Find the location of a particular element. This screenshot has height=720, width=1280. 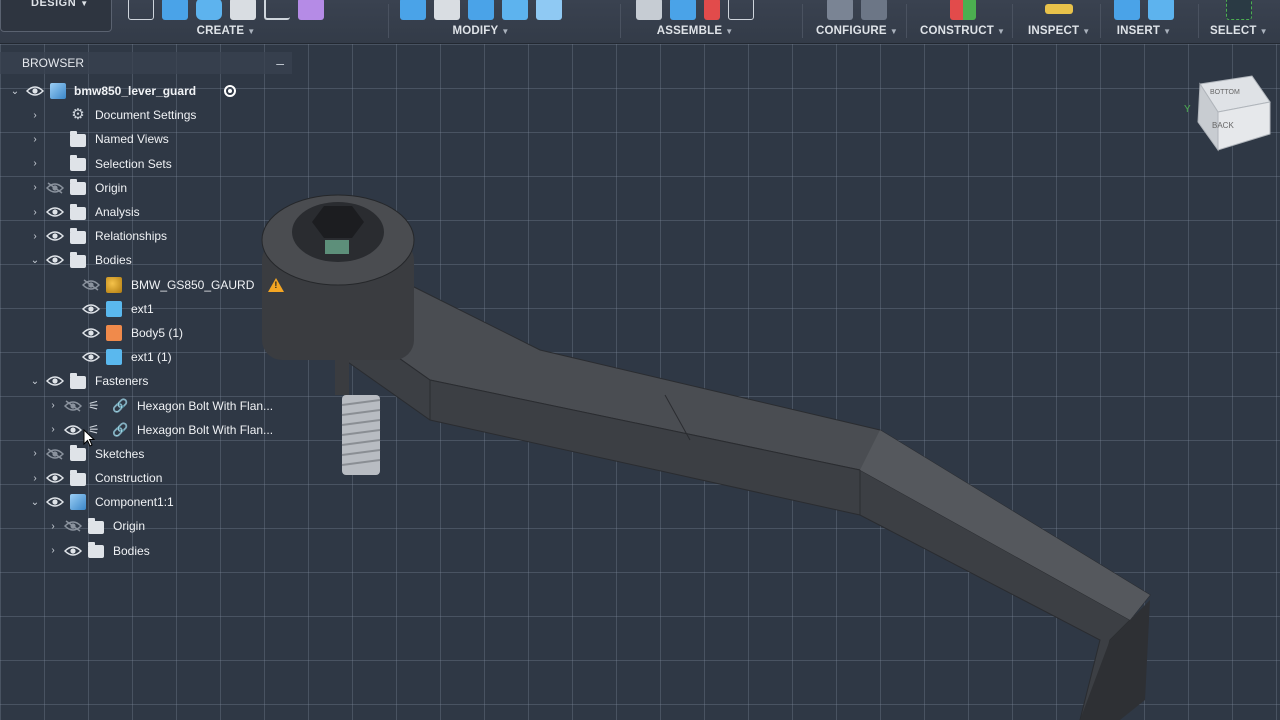

browser-item-body5-1: Body5 (1) is located at coordinates (146, 333).